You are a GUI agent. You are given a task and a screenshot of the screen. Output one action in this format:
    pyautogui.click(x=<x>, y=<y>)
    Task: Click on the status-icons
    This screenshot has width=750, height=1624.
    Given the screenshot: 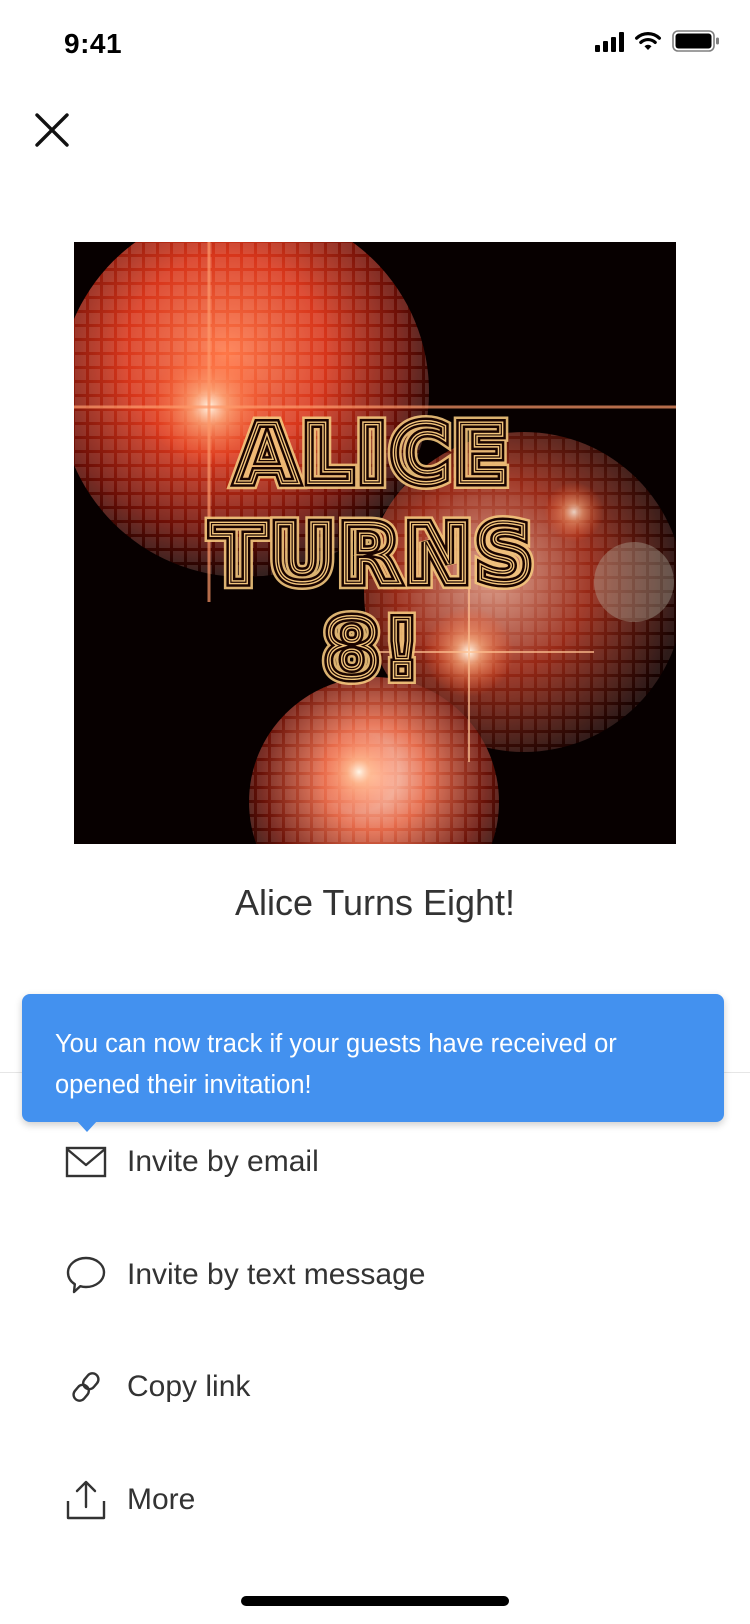 What is the action you would take?
    pyautogui.click(x=657, y=41)
    